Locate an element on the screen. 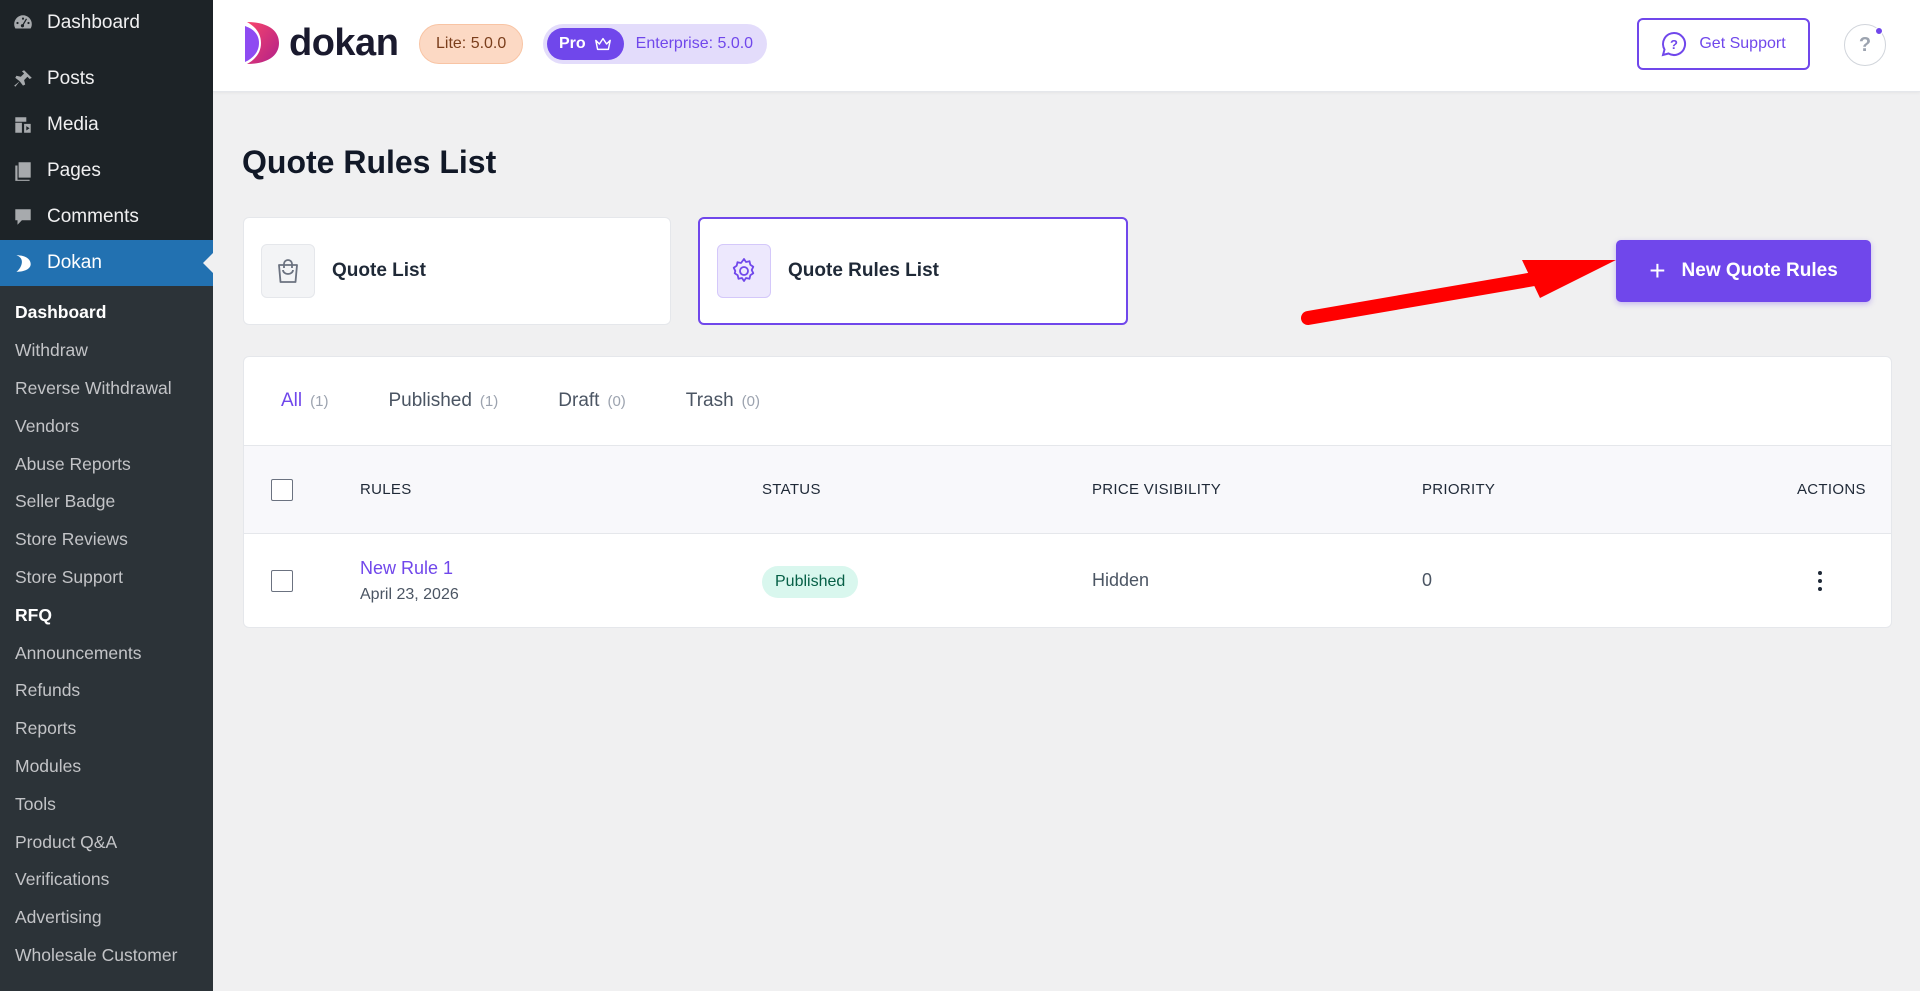 This screenshot has height=991, width=1920. get-support-button: ? Get Support is located at coordinates (1723, 44).